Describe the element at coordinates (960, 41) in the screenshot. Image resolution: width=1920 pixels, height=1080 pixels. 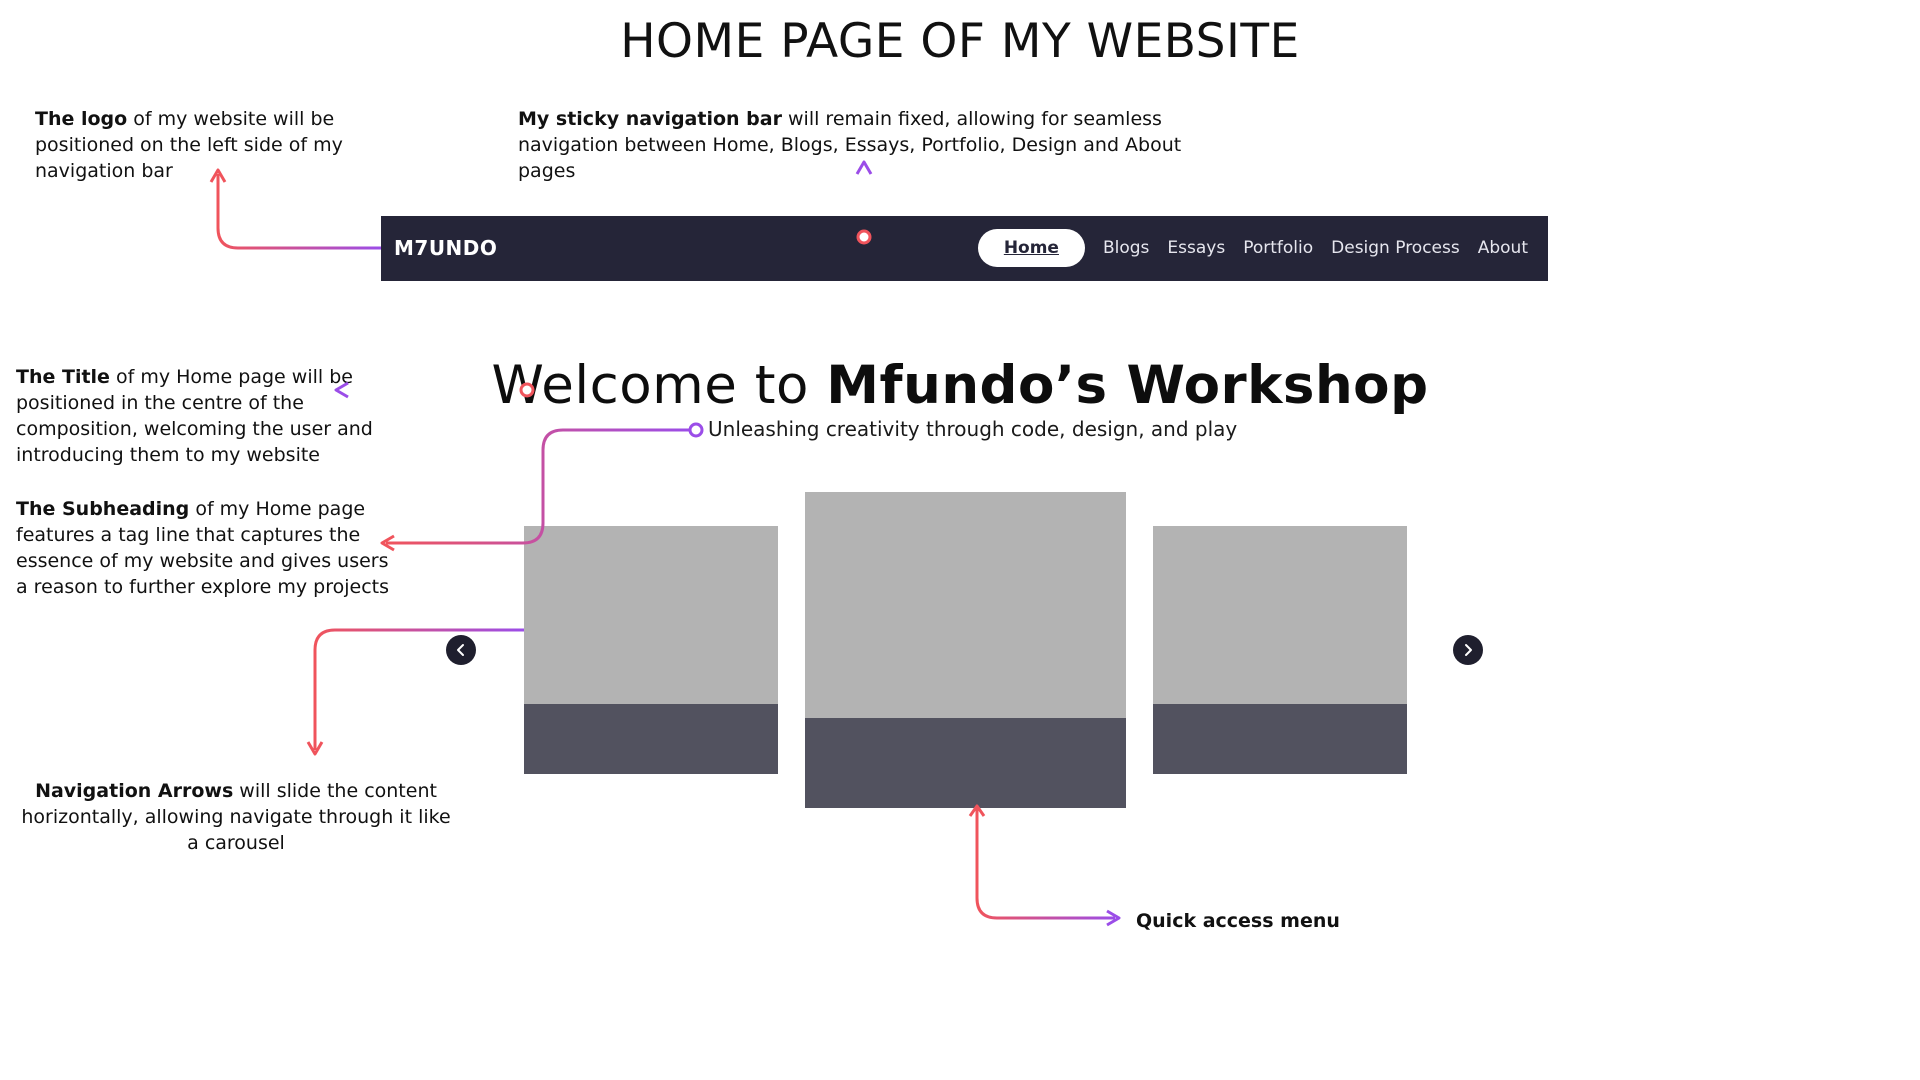
I see `page-title: HOME PAGE OF MY WEBSITE` at that location.